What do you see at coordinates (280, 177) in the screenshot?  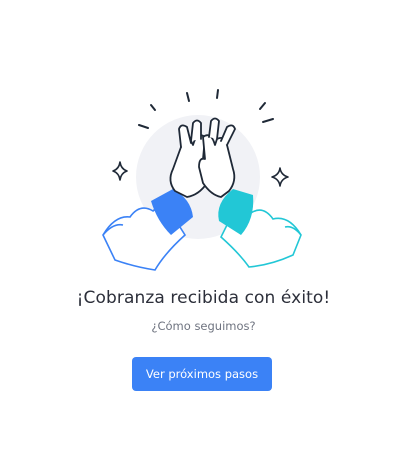 I see `right-sparkle-icon` at bounding box center [280, 177].